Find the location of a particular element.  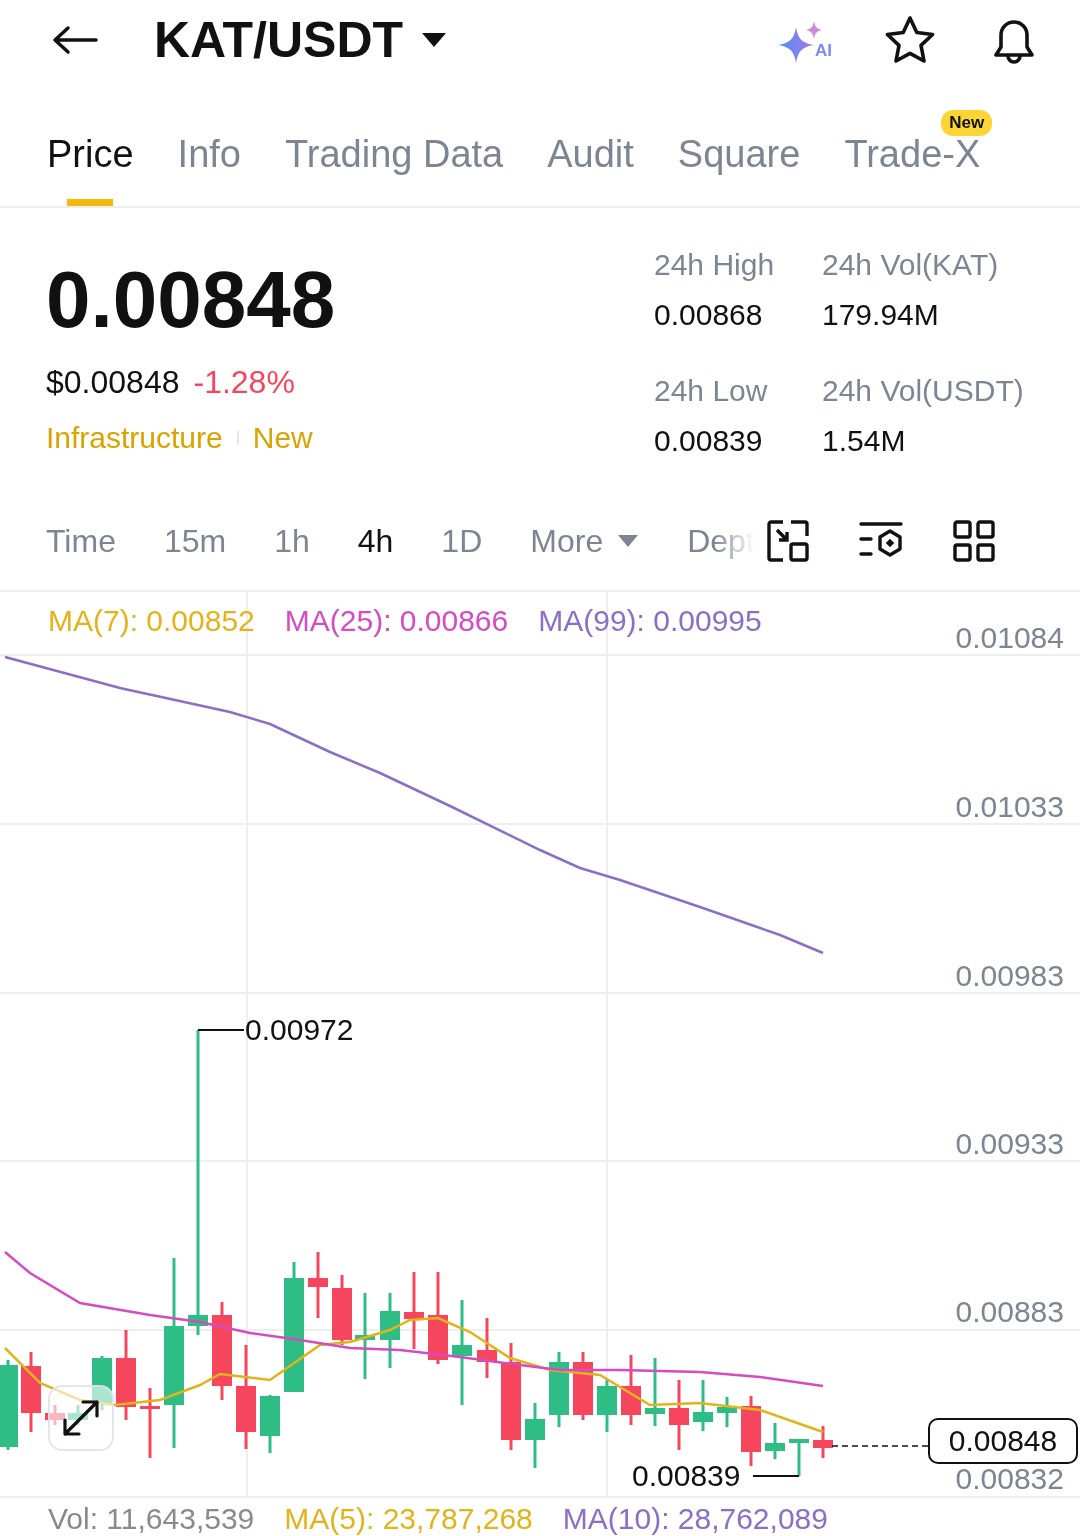

grid-icon is located at coordinates (973, 541).